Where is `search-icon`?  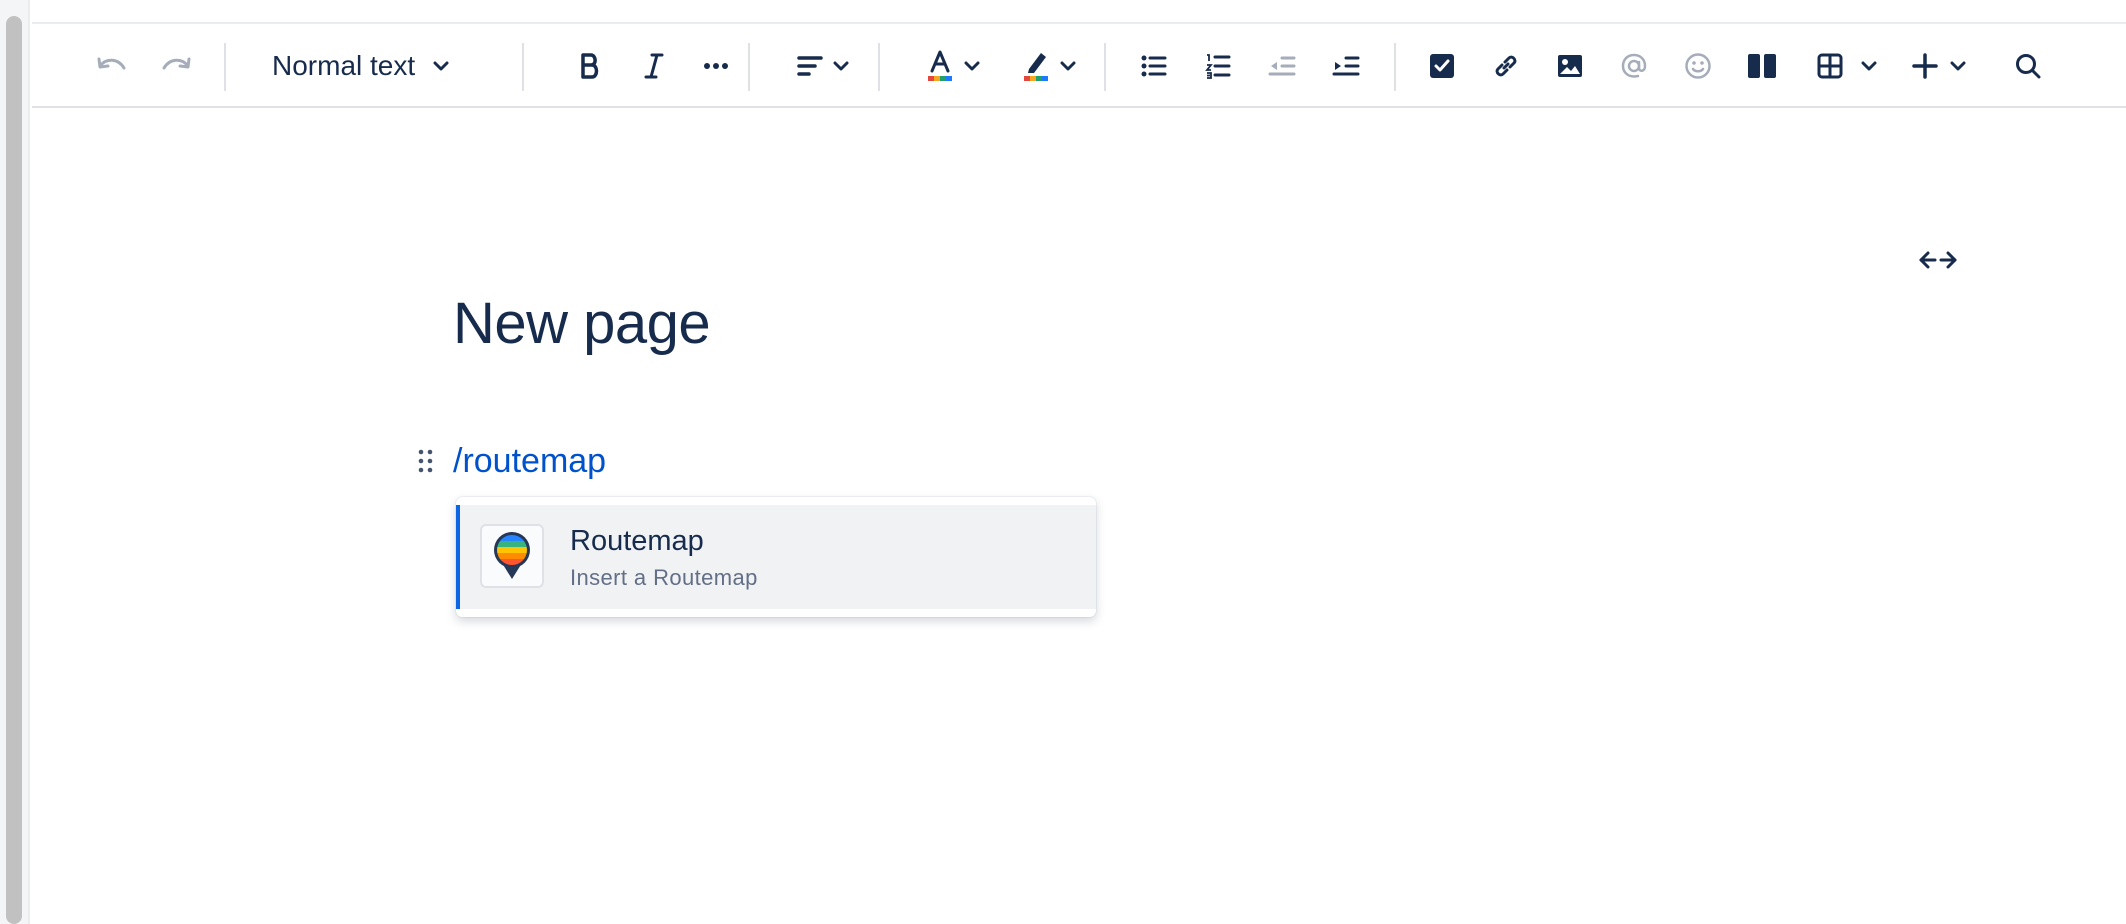 search-icon is located at coordinates (2028, 66).